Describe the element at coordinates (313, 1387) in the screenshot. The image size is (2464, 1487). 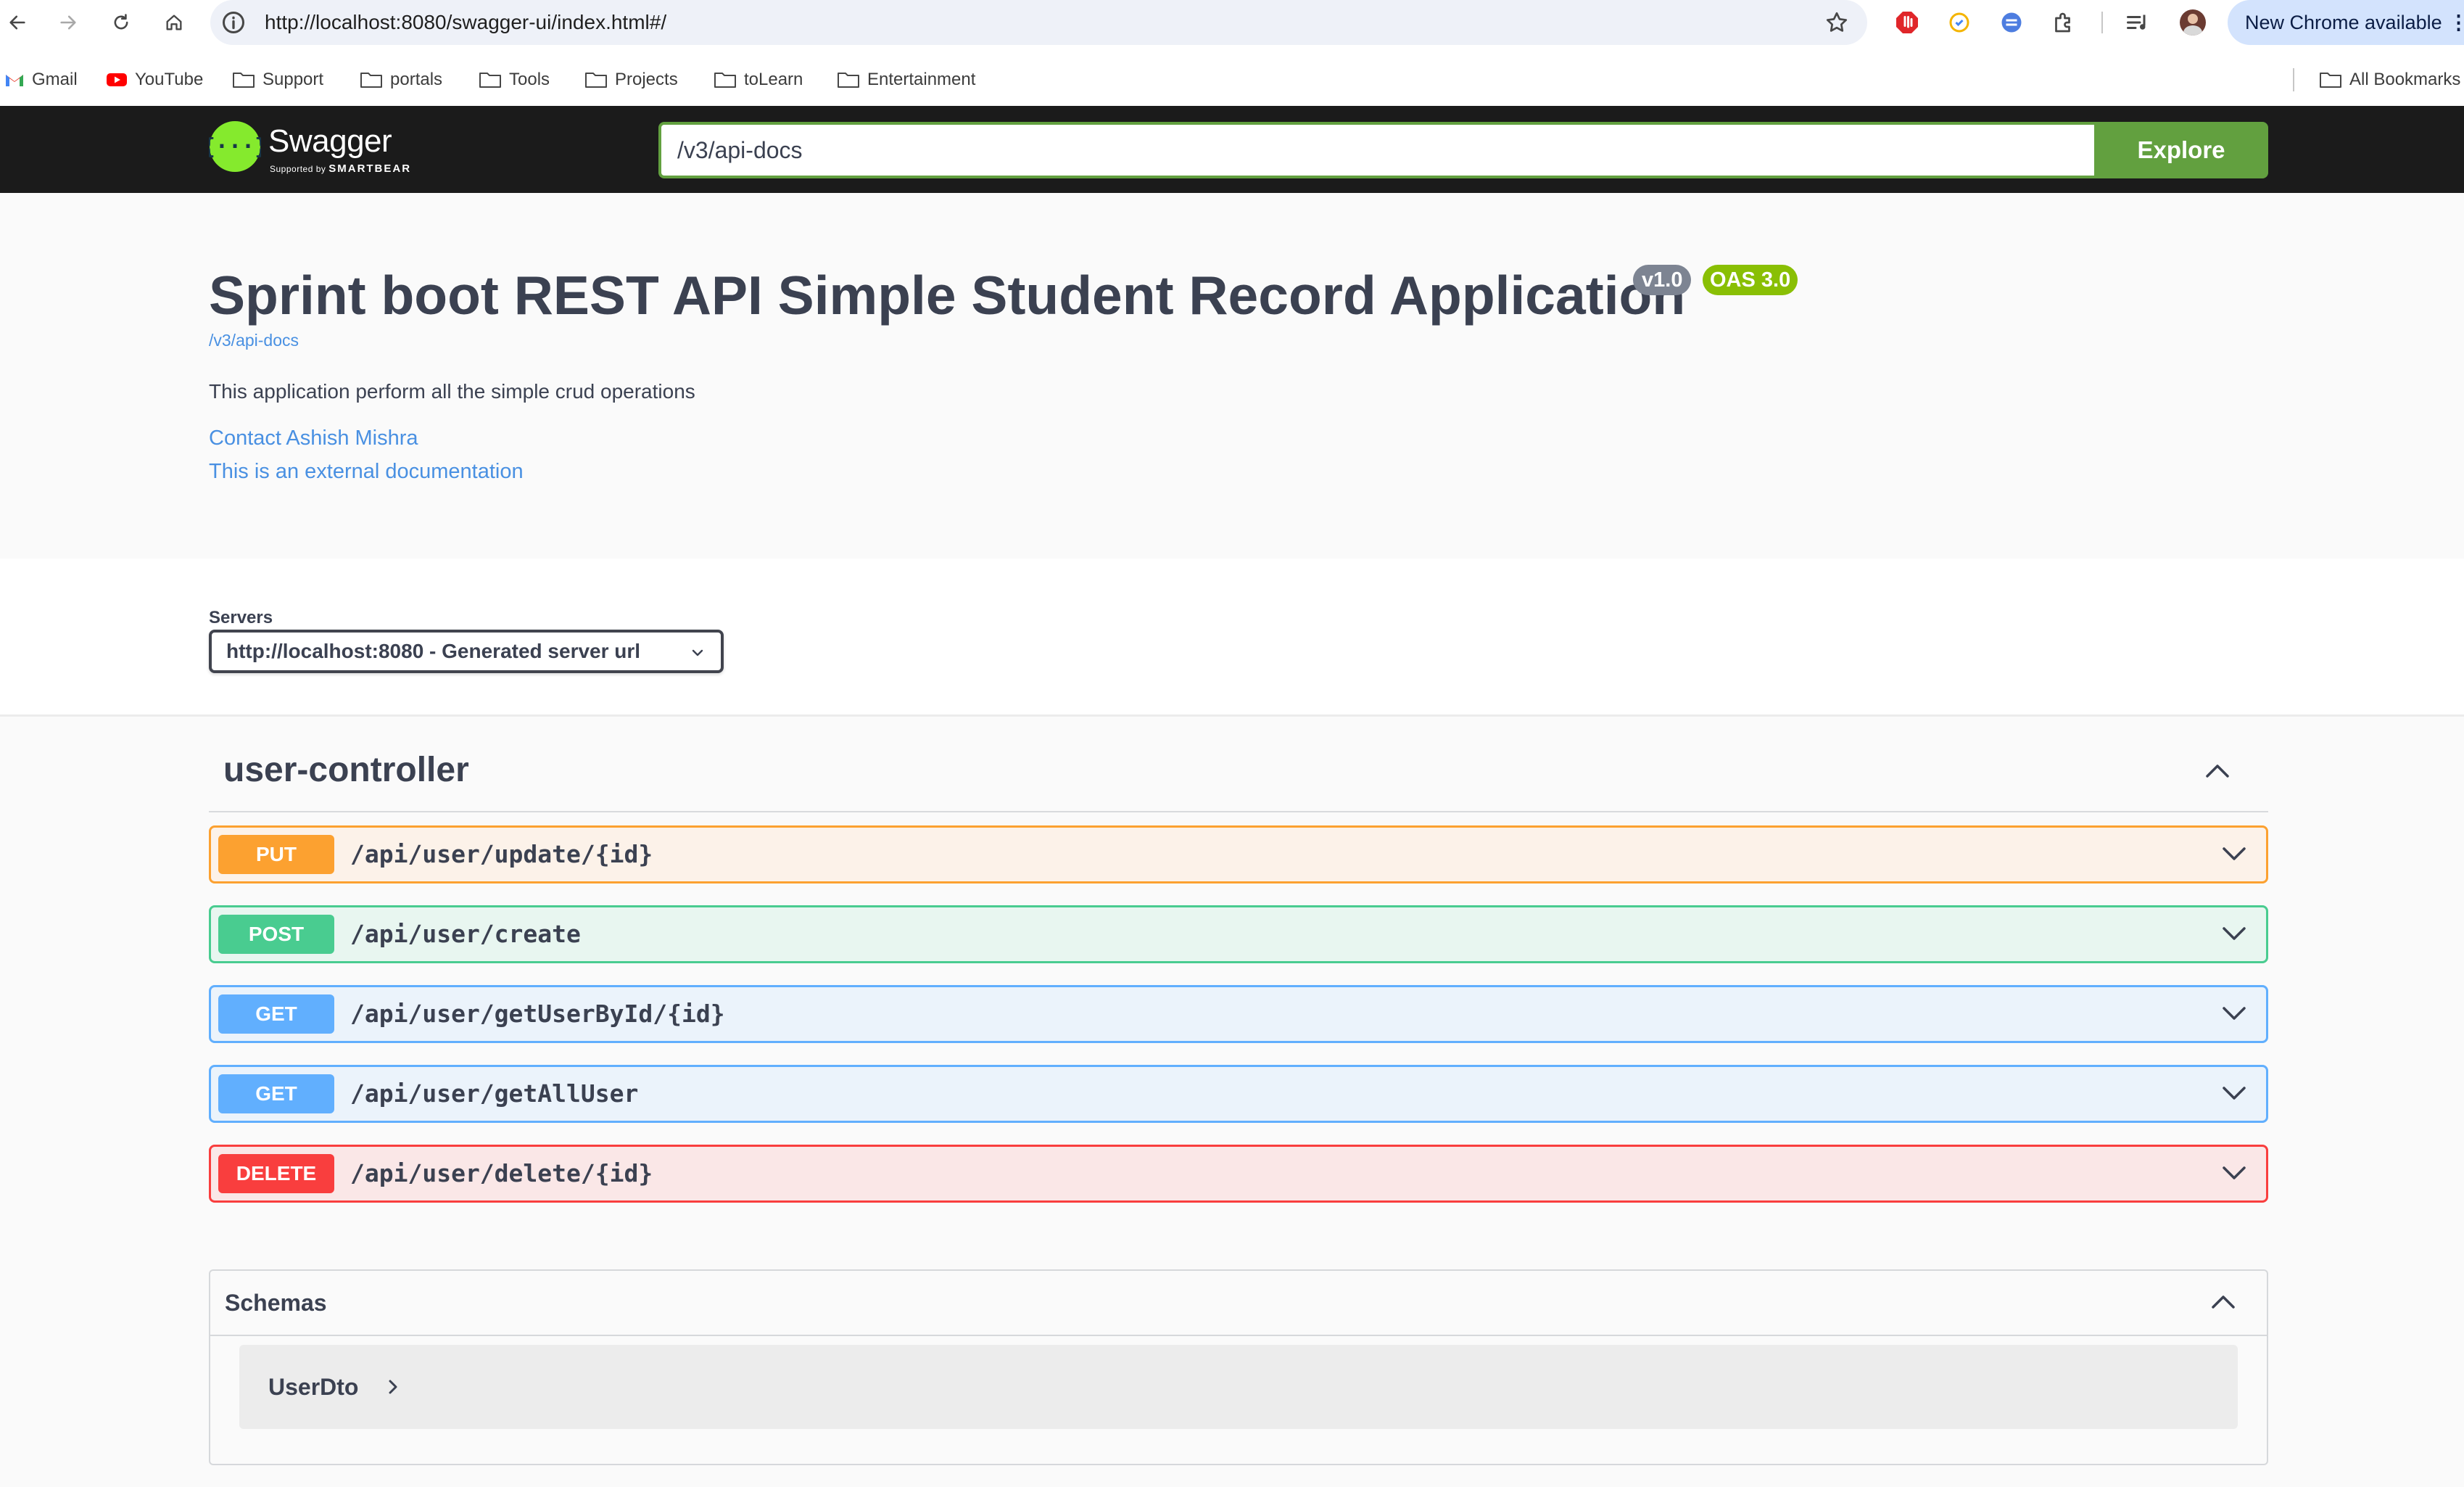
I see `model-name: UserDto` at that location.